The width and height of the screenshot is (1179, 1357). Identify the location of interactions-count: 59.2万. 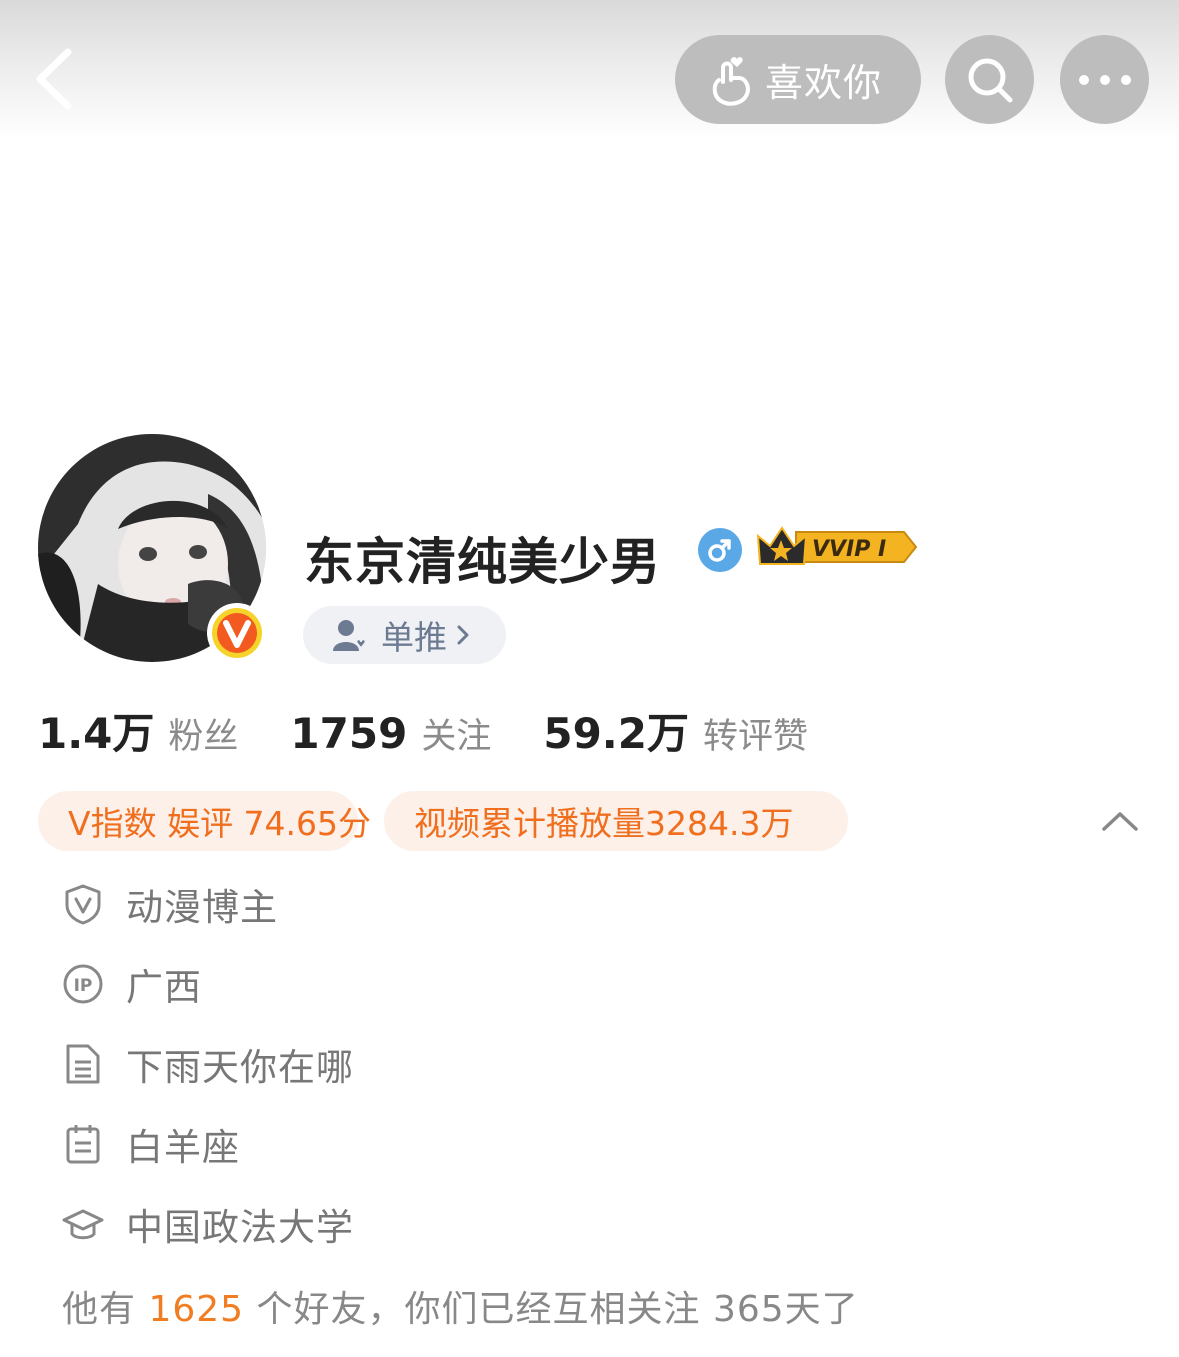
(616, 733).